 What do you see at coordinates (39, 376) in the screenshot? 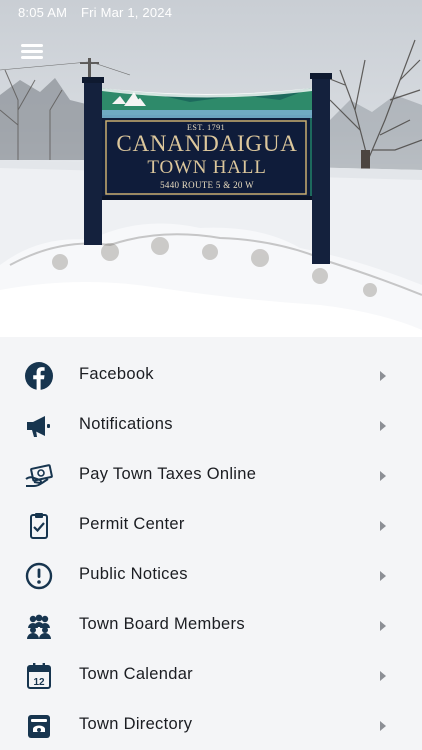
I see `facebook-icon` at bounding box center [39, 376].